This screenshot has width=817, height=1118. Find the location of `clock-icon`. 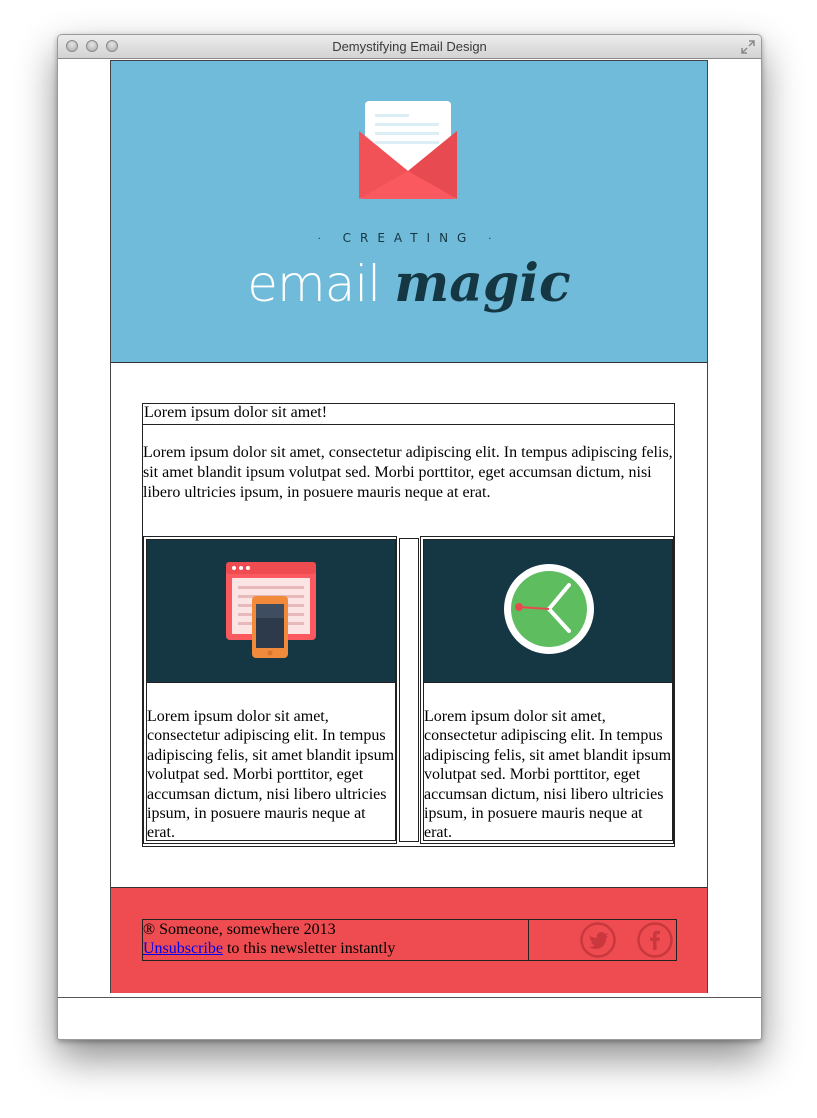

clock-icon is located at coordinates (549, 611).